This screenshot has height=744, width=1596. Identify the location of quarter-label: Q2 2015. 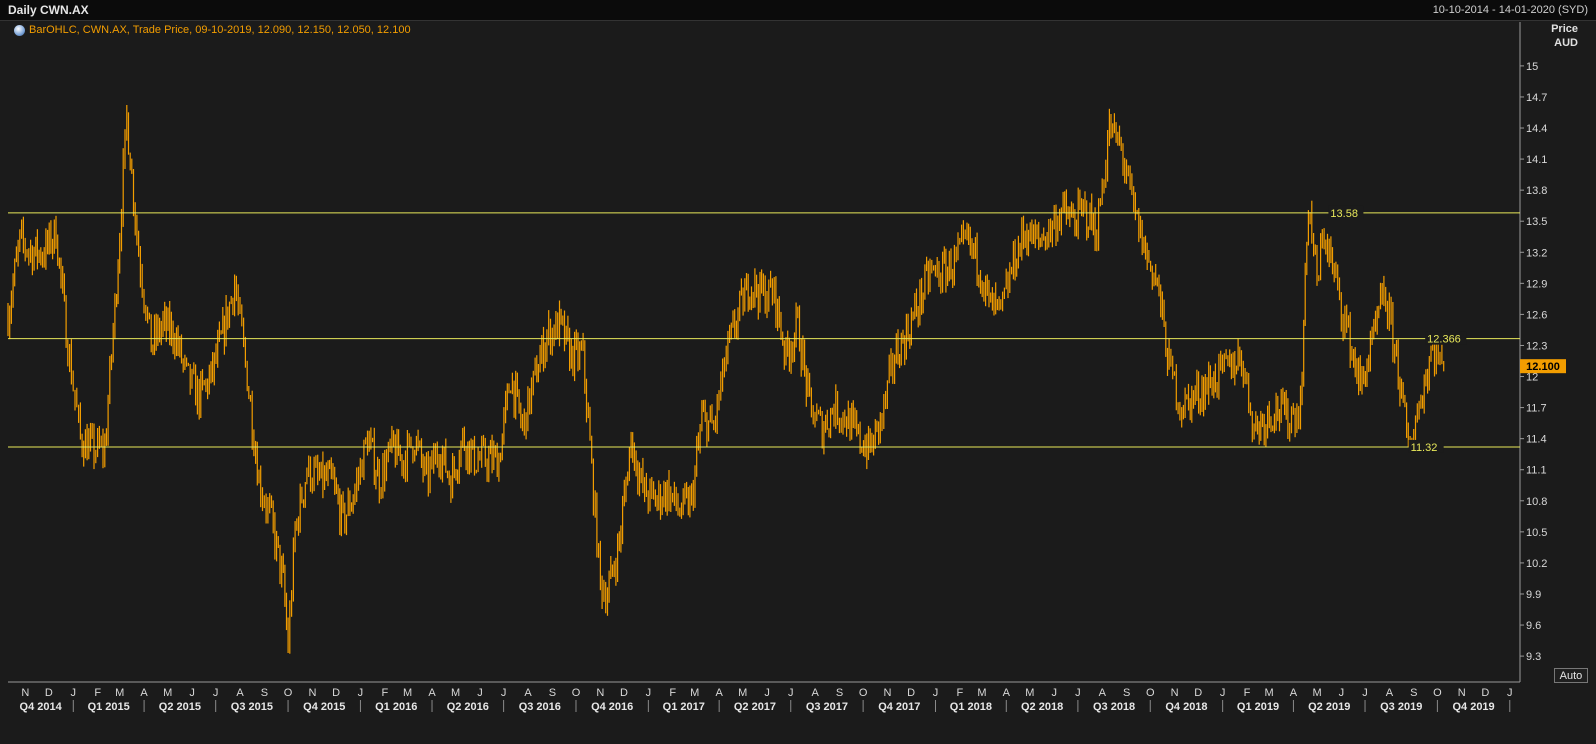
(180, 707).